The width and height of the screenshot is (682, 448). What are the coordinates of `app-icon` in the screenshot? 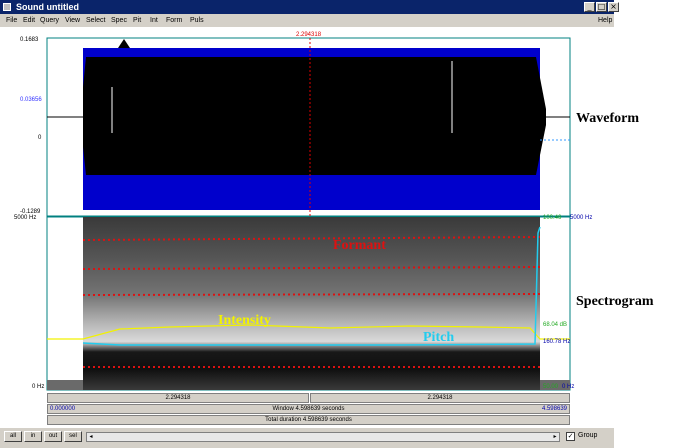 It's located at (7, 7).